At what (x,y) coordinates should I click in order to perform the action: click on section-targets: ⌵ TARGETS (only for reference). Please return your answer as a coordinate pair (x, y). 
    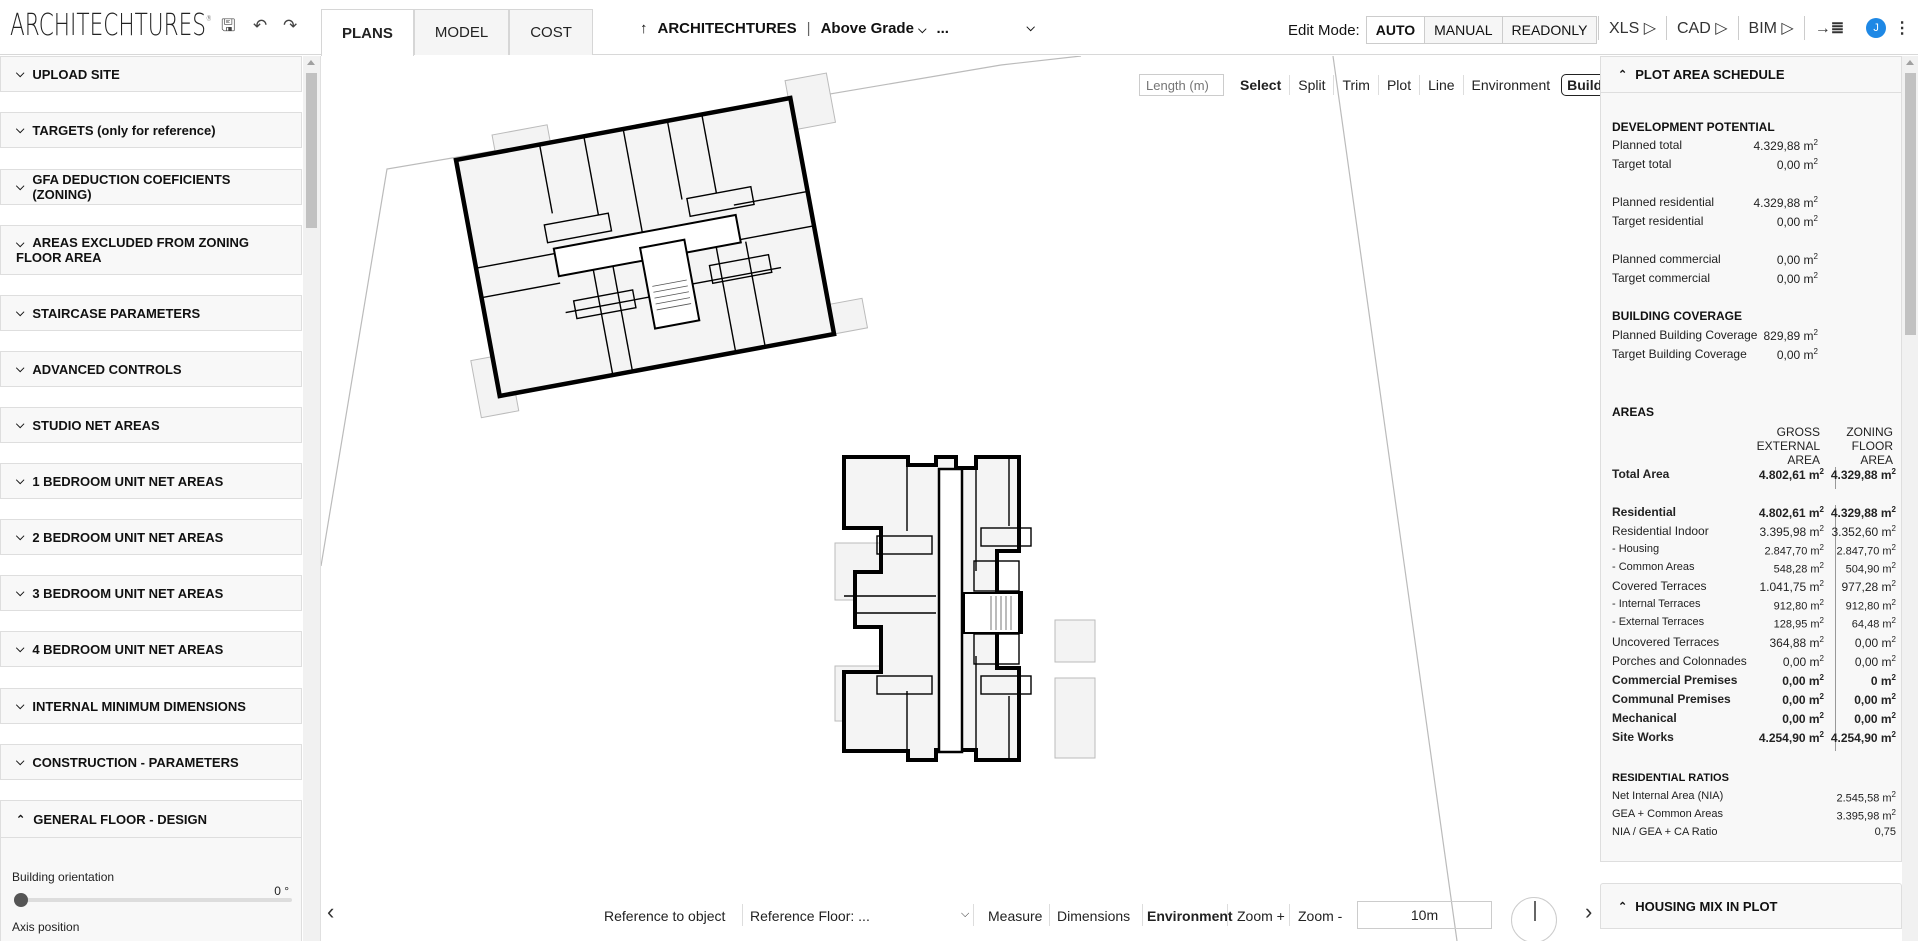
    Looking at the image, I should click on (151, 130).